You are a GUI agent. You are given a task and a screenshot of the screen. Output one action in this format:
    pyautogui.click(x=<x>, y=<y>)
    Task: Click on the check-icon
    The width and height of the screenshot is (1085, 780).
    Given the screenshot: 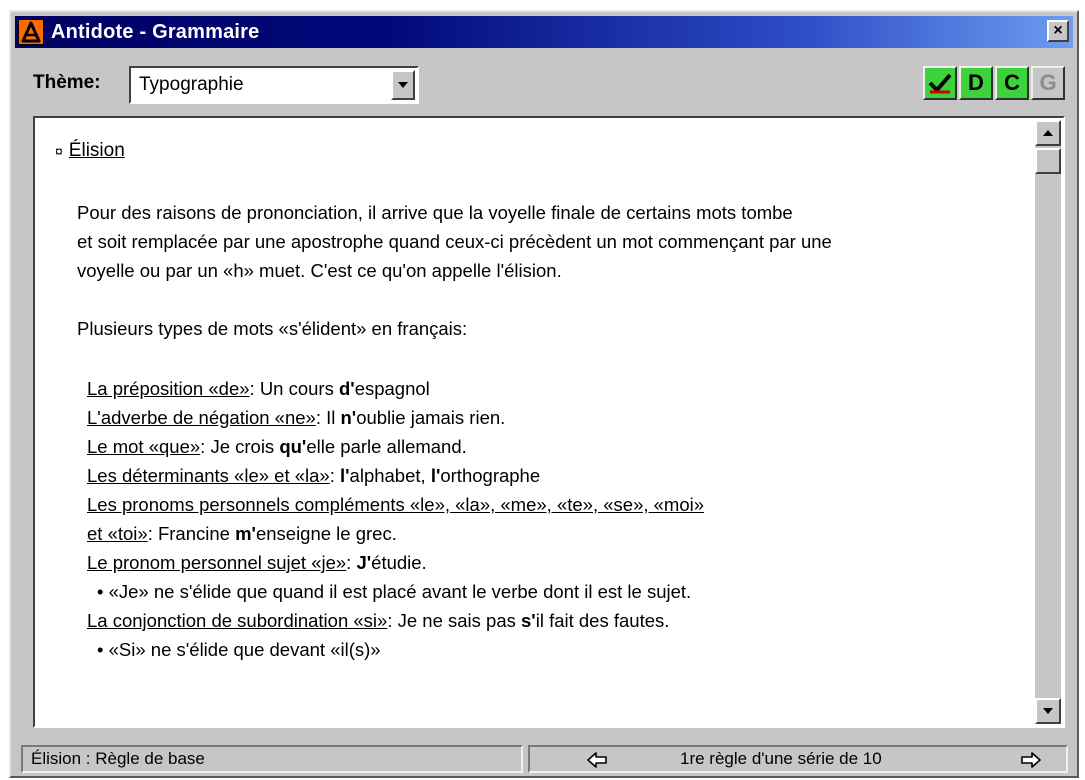 What is the action you would take?
    pyautogui.click(x=940, y=83)
    